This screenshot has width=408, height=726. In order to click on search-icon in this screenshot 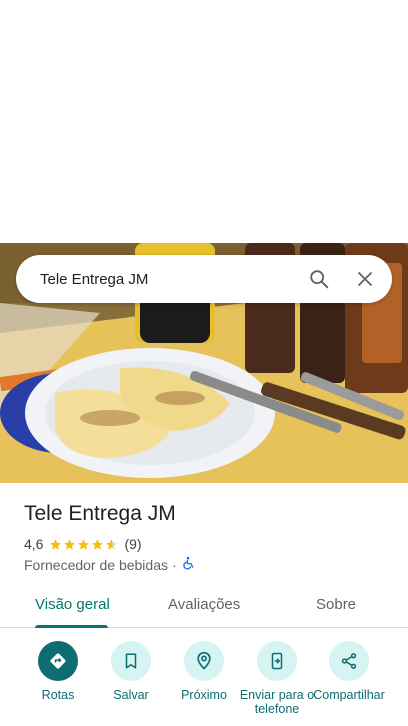, I will do `click(319, 279)`.